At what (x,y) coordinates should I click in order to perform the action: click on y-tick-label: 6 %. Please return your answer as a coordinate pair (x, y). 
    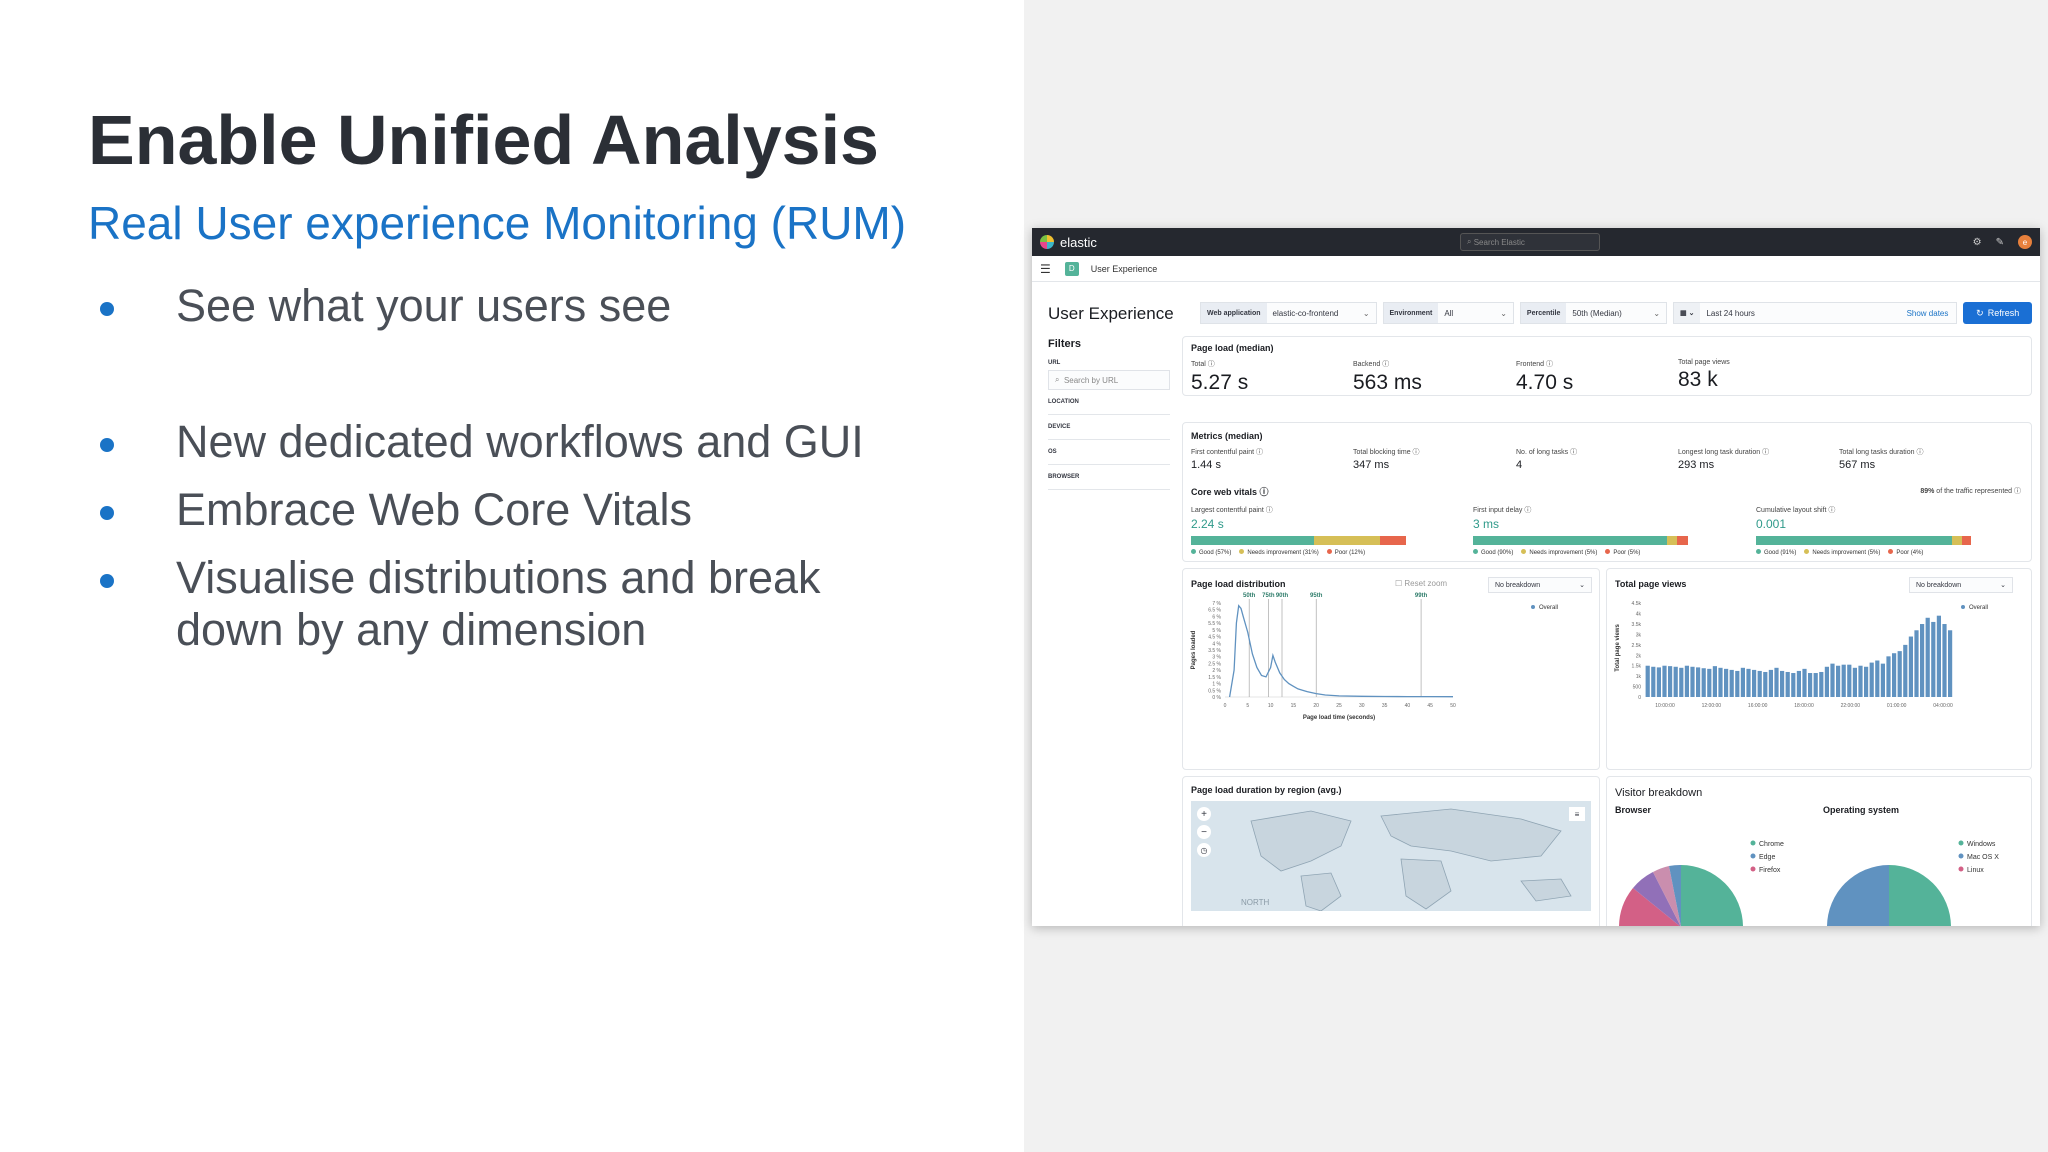
    Looking at the image, I should click on (1216, 617).